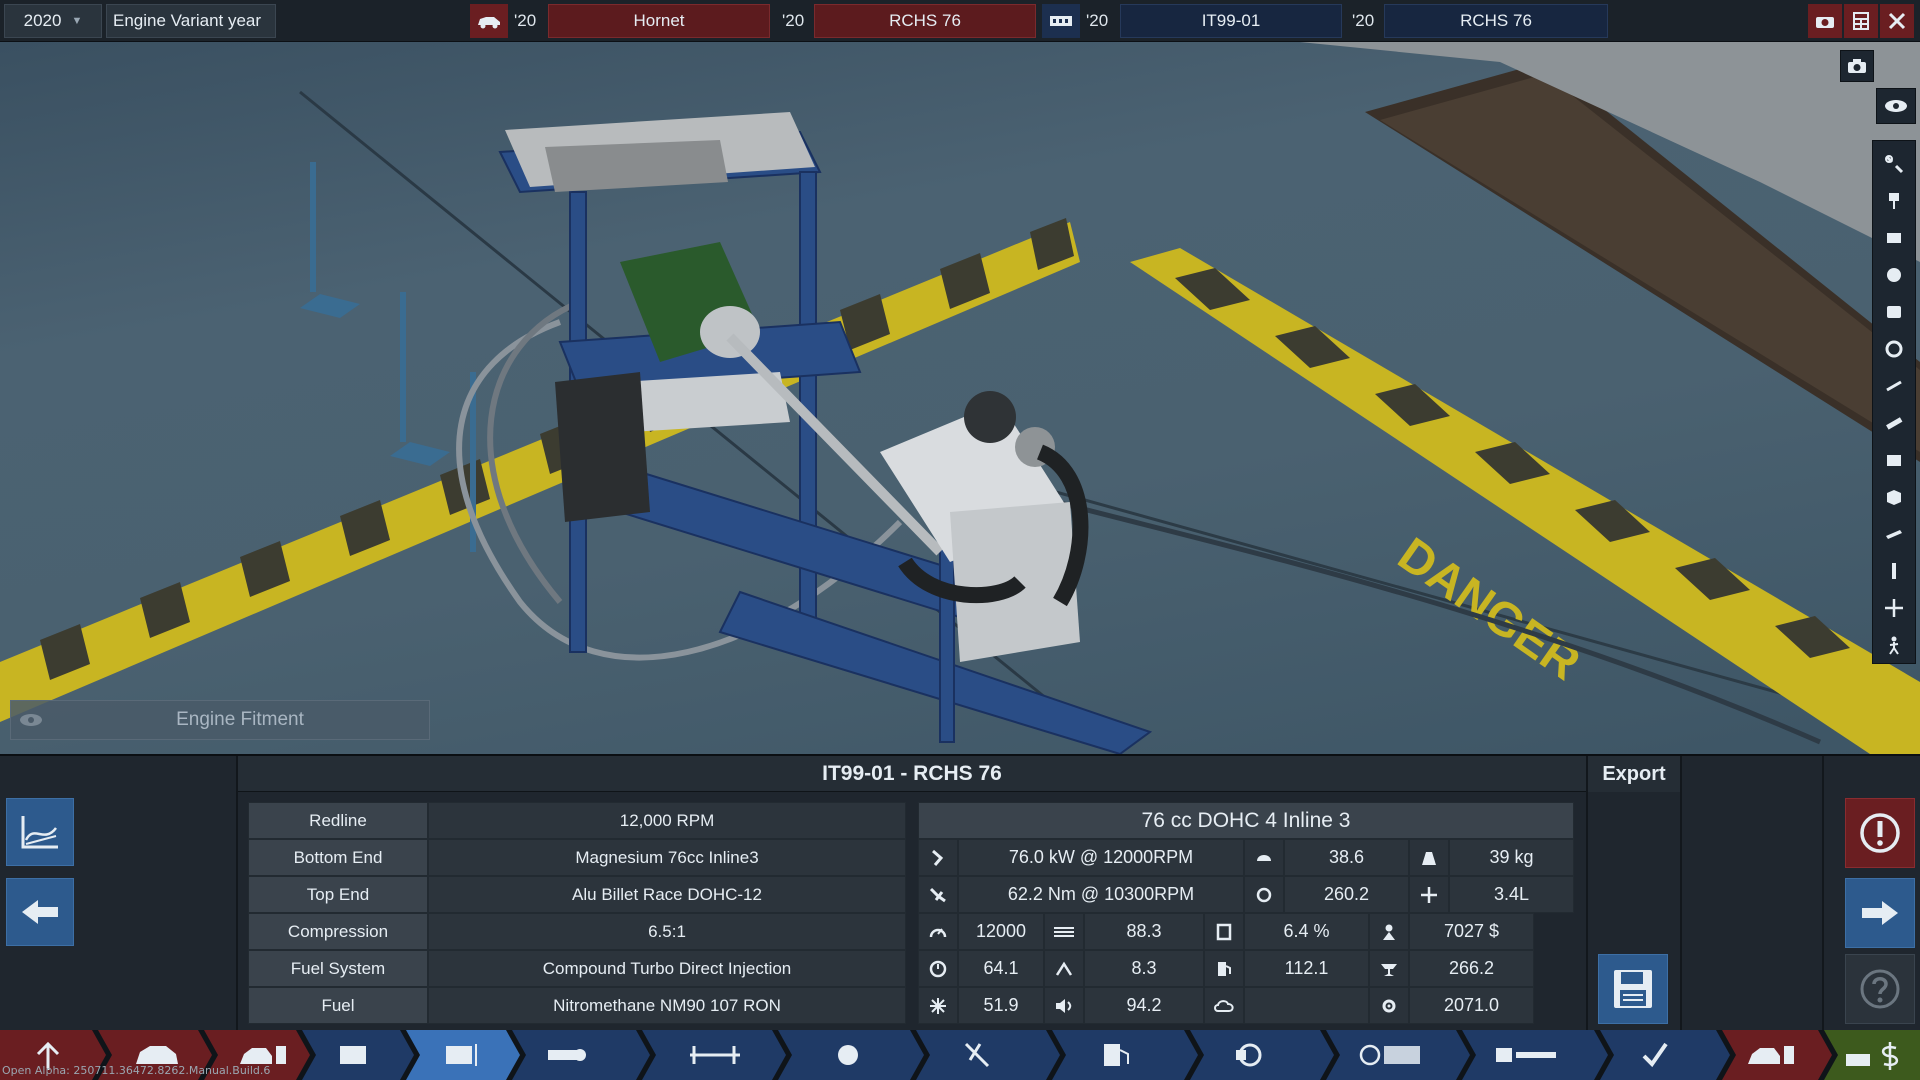 Image resolution: width=1920 pixels, height=1080 pixels. What do you see at coordinates (1306, 968) in the screenshot?
I see `fuel-other-value: 112.1` at bounding box center [1306, 968].